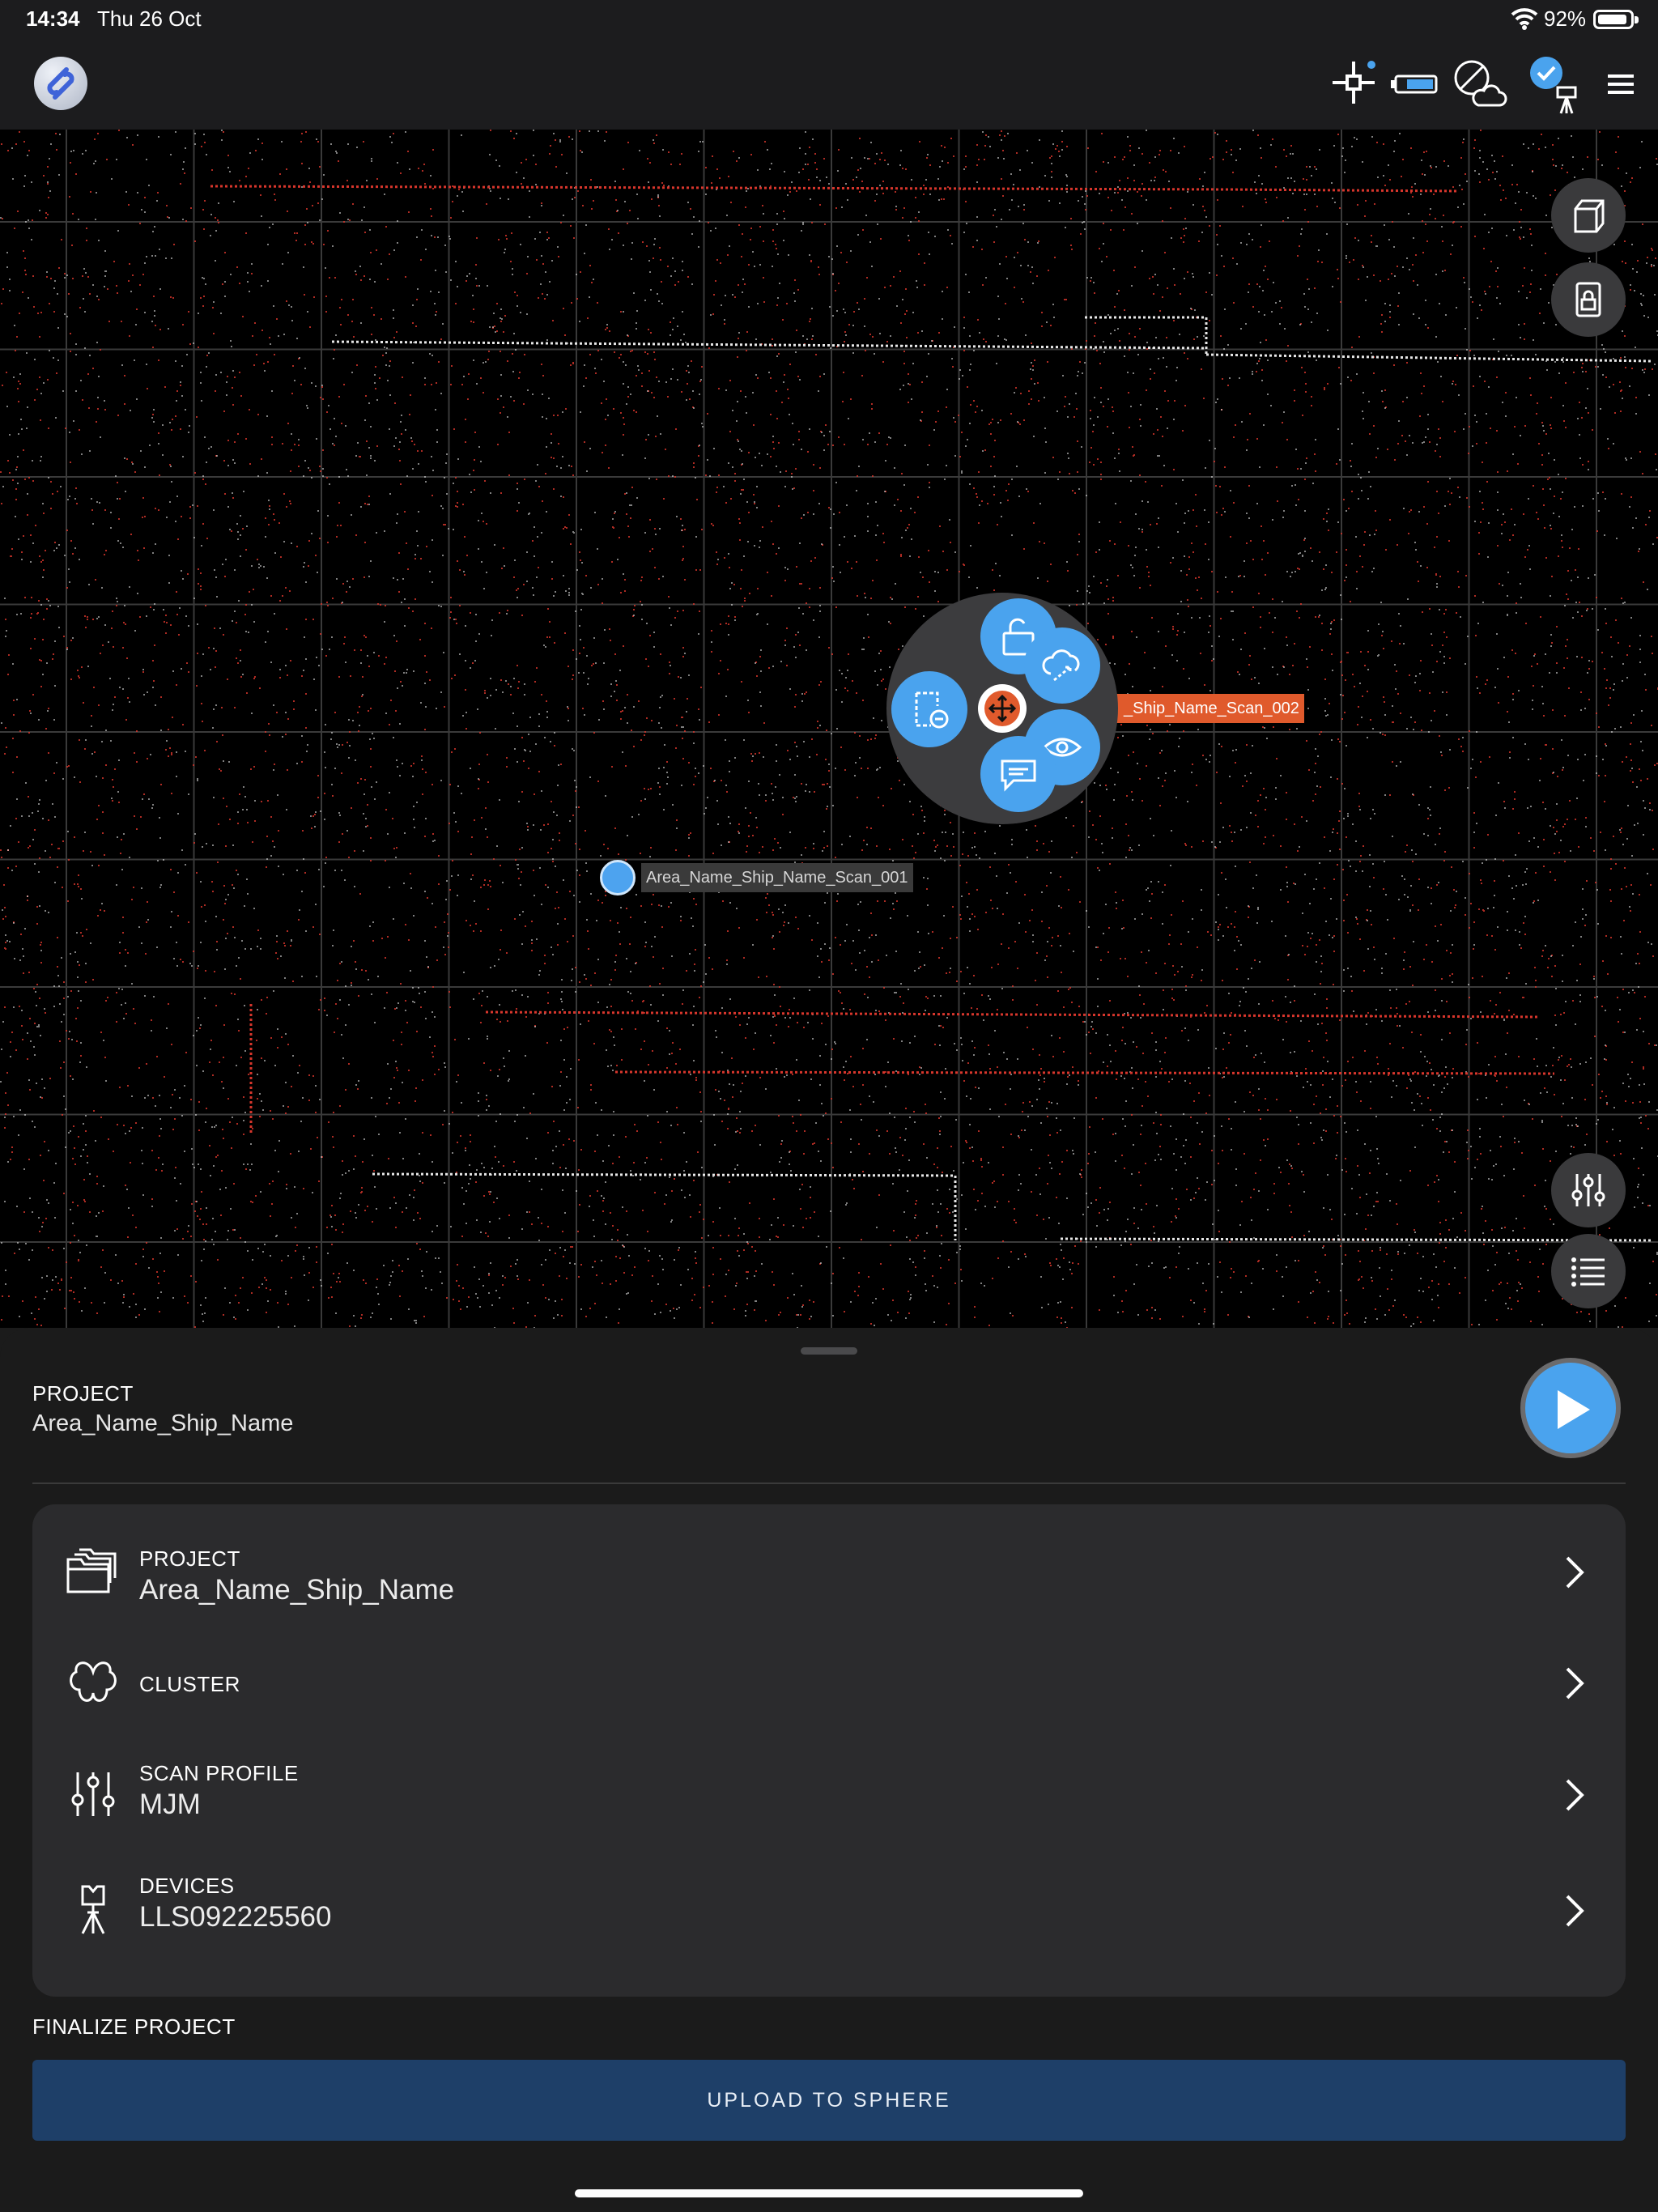 The image size is (1658, 2212). Describe the element at coordinates (1553, 84) in the screenshot. I see `scanner-connected-icon` at that location.